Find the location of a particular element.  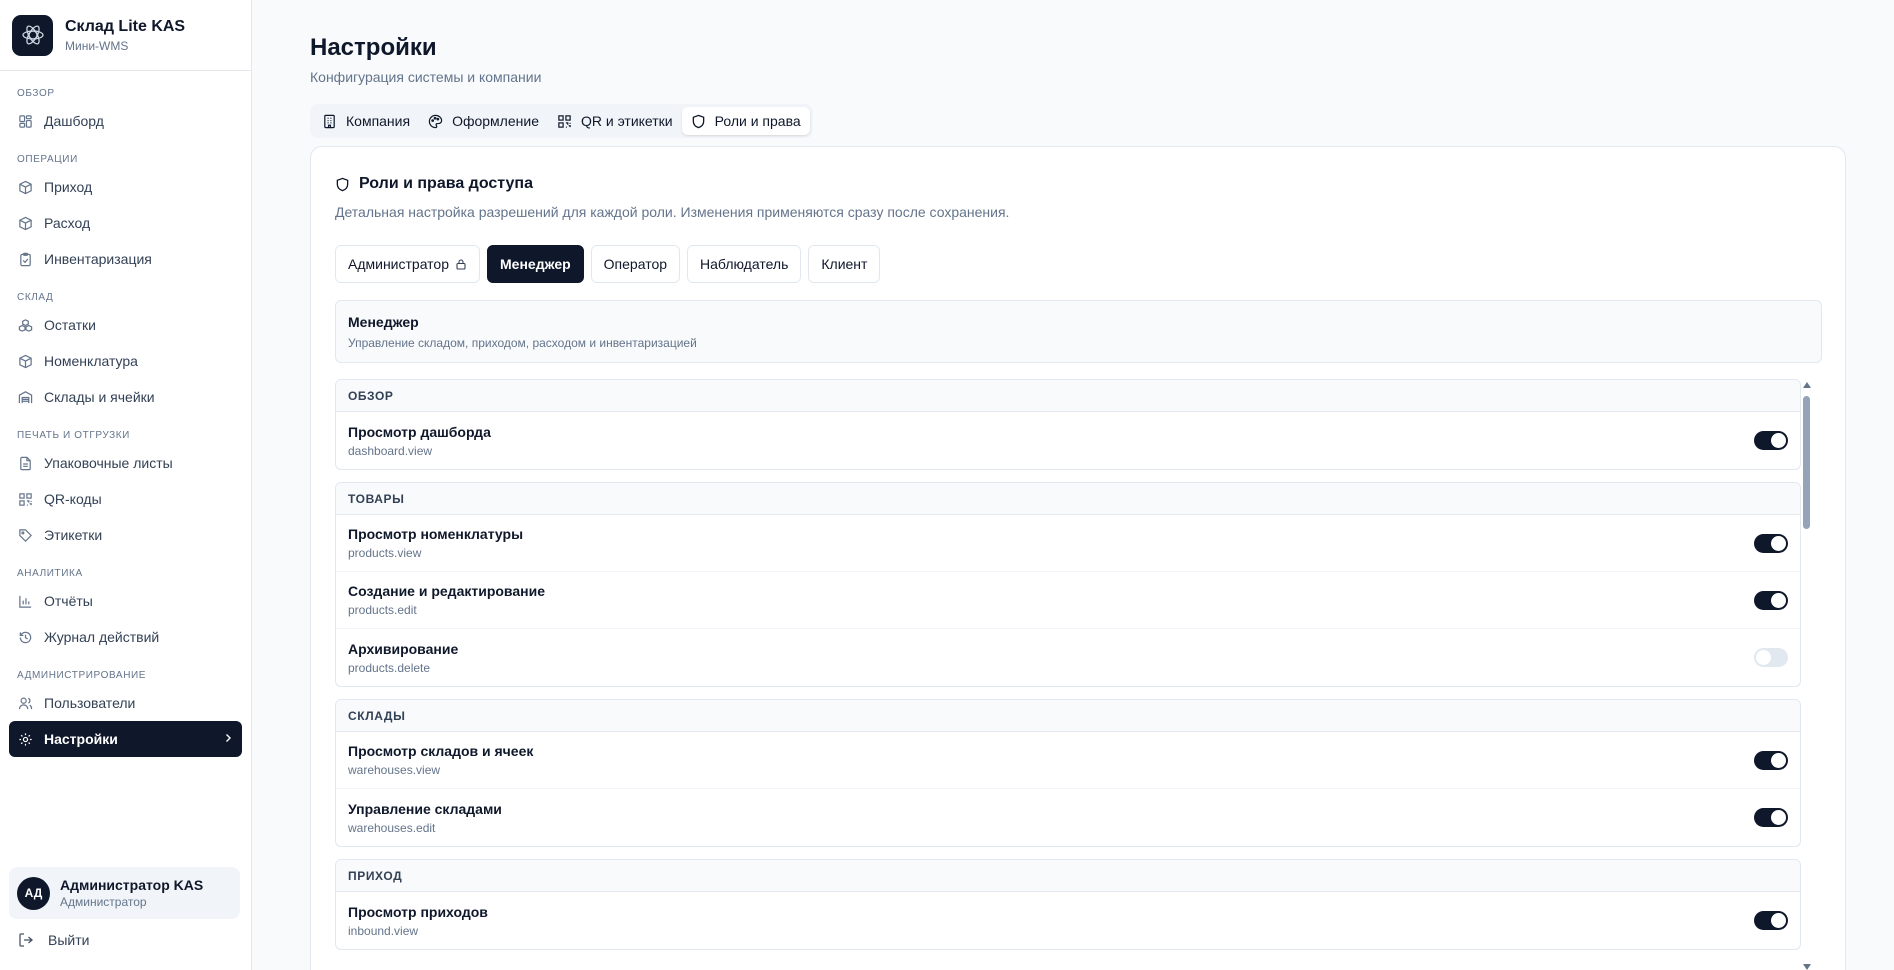

chevron-right-icon is located at coordinates (228, 739).